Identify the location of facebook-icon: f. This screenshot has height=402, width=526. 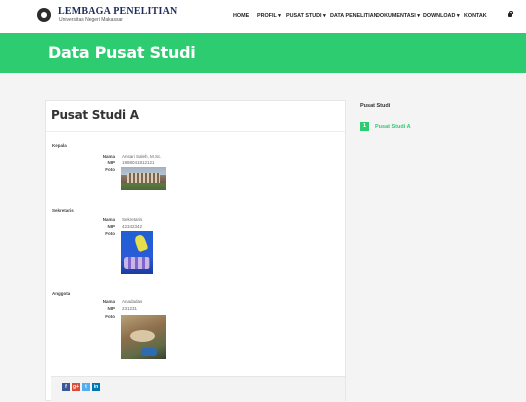
(66, 387).